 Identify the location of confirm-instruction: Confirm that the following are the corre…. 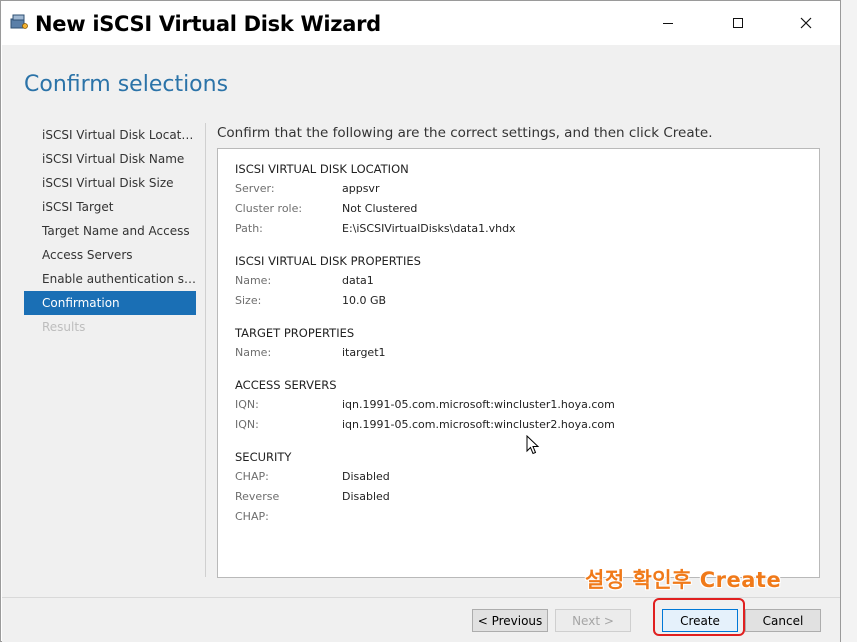
(465, 133).